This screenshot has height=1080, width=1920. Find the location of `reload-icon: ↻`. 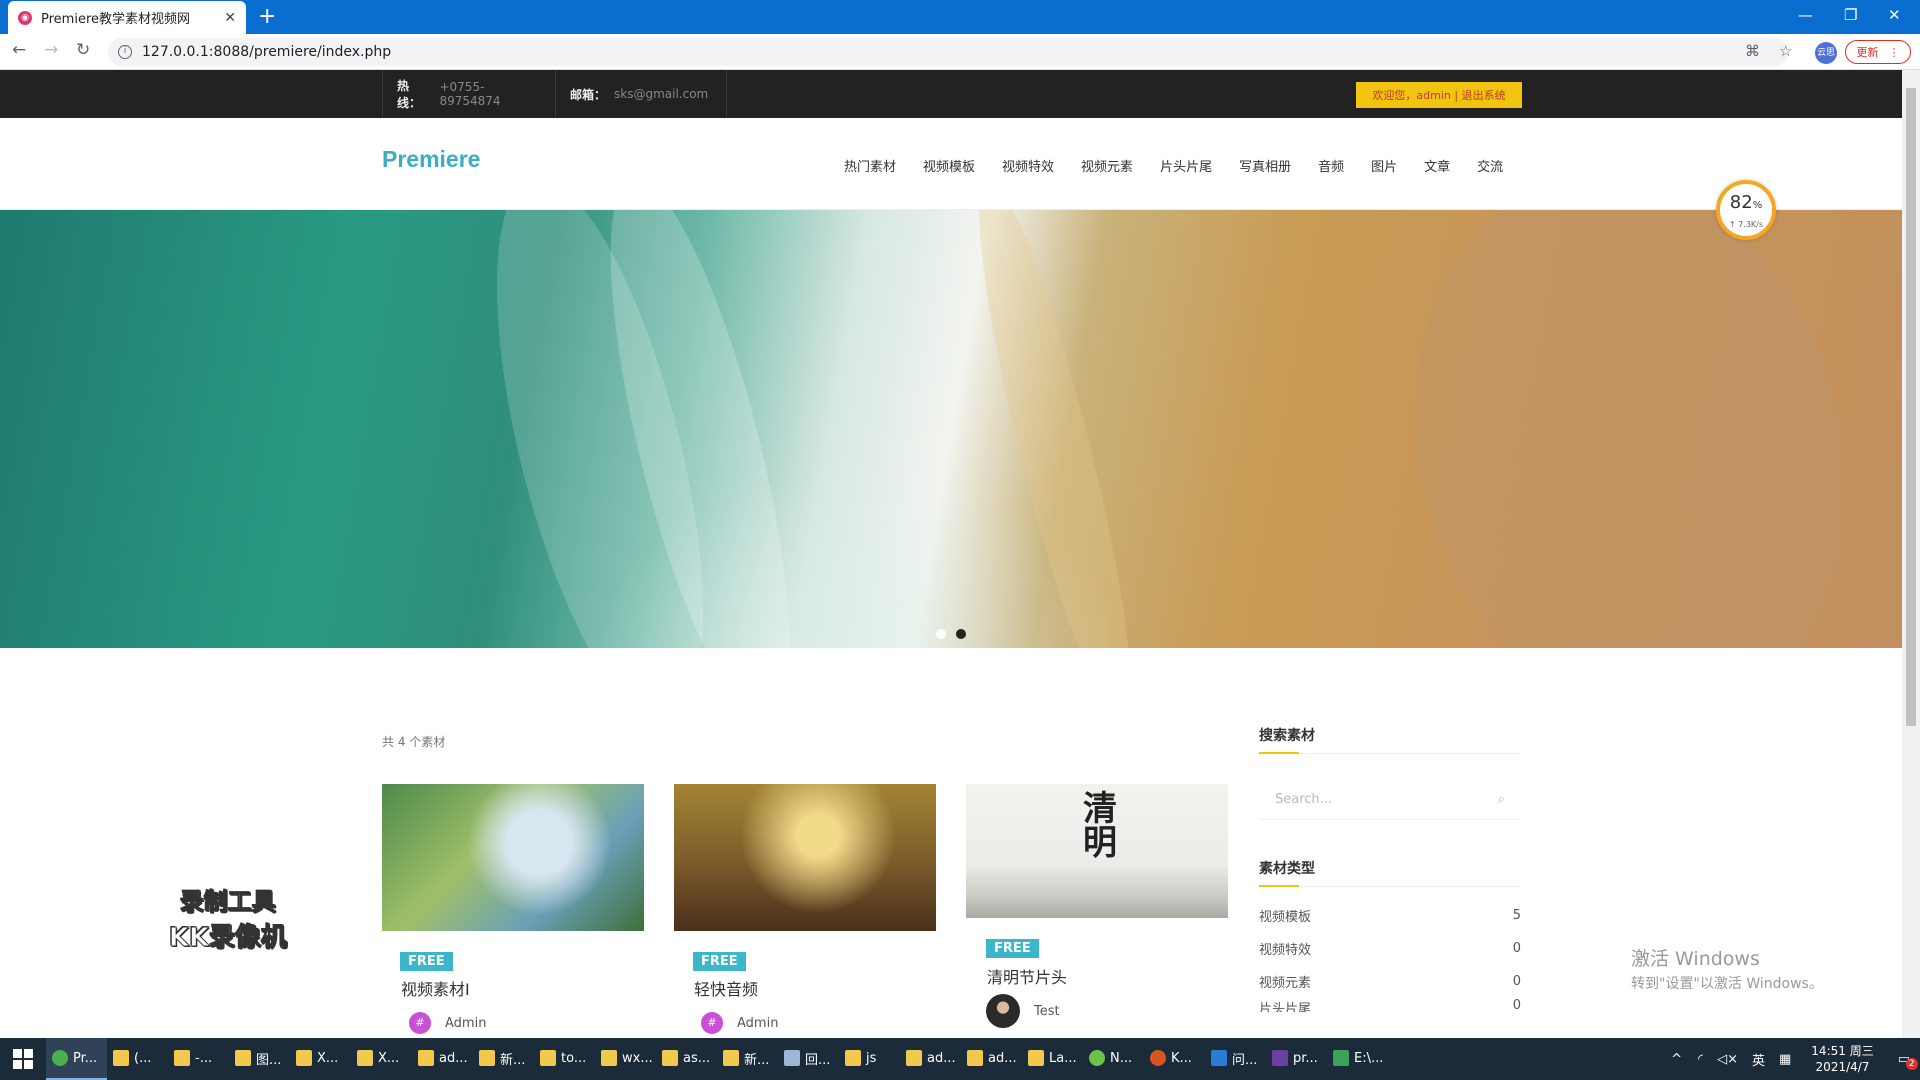

reload-icon: ↻ is located at coordinates (83, 50).